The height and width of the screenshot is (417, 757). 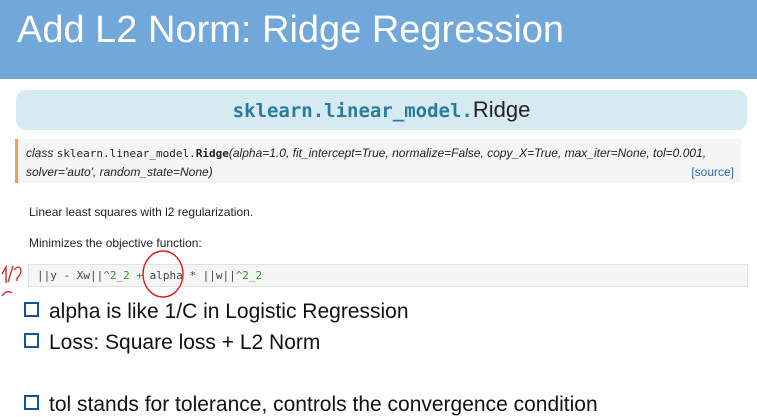 I want to click on doc-class-header: sklearn.linear_model.Ridge, so click(x=381, y=110).